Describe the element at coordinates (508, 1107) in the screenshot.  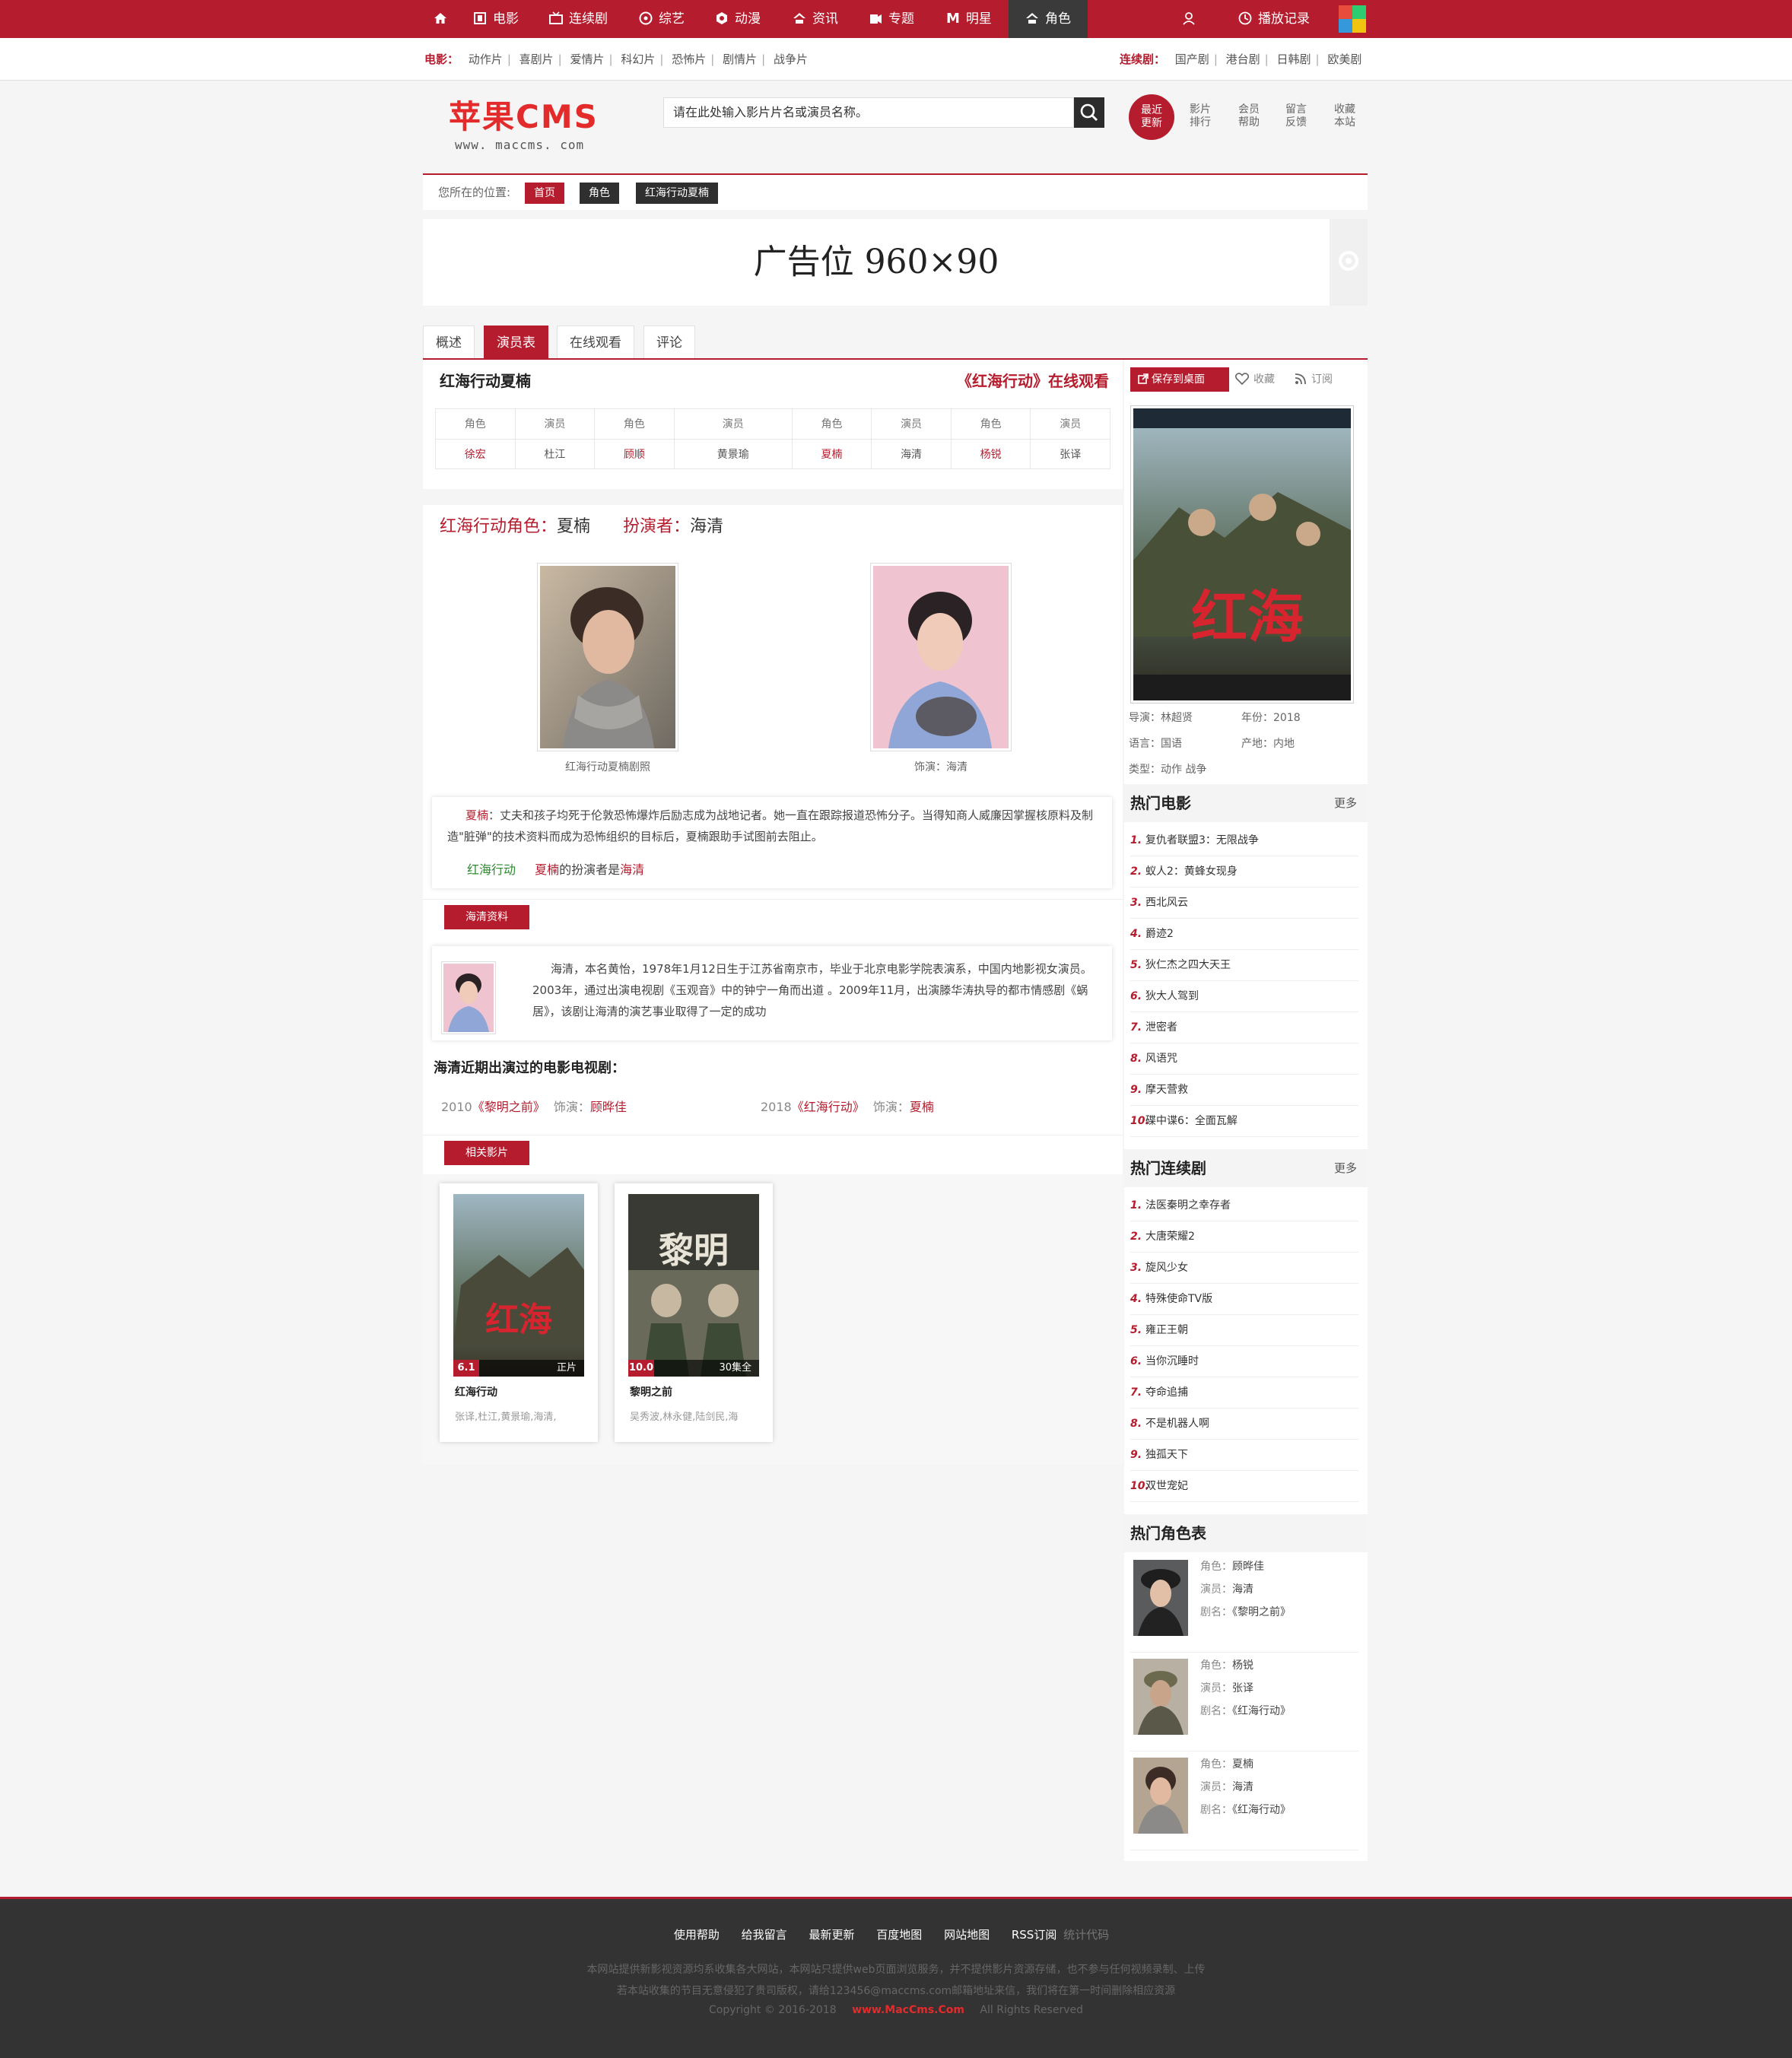
I see `work-title-link: 《黎明之前》` at that location.